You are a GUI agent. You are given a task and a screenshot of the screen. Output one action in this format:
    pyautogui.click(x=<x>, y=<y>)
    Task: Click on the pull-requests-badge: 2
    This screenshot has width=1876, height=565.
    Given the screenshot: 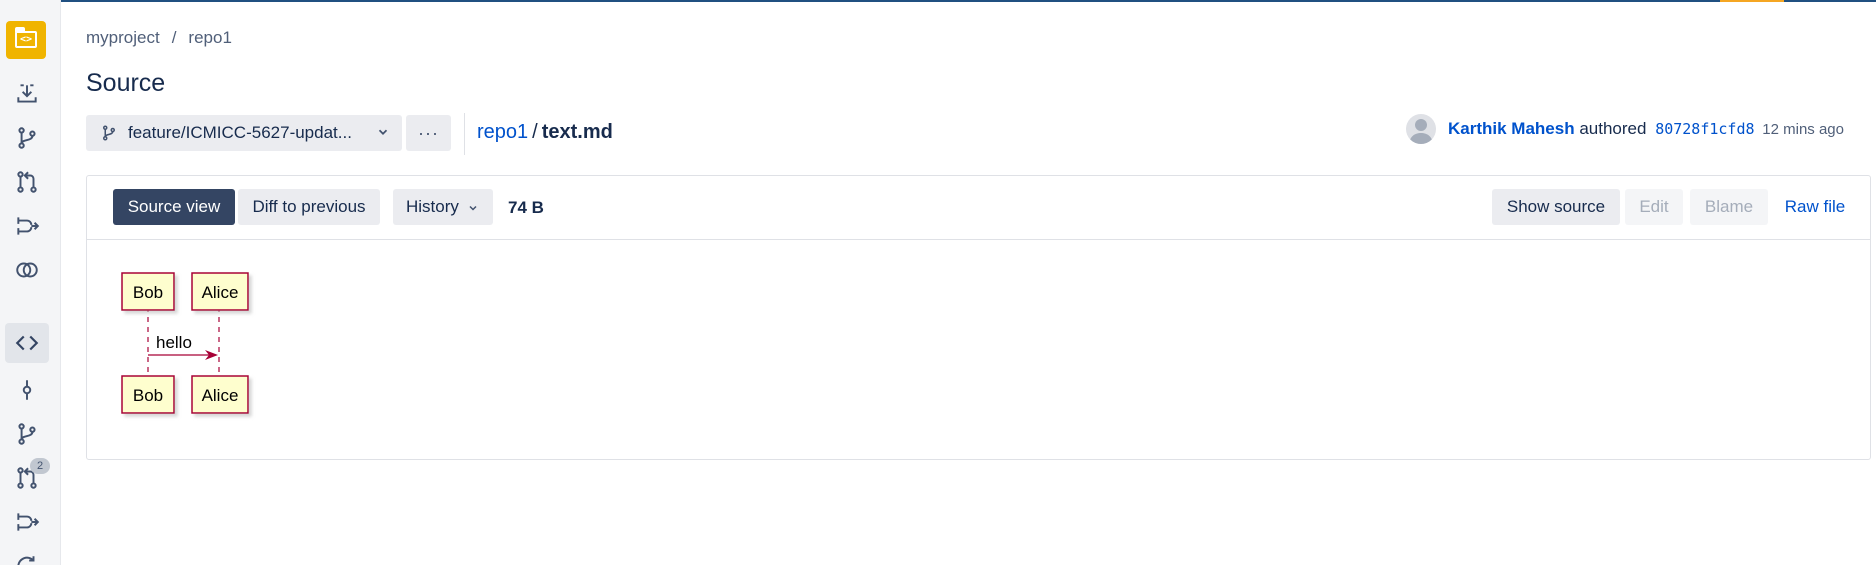 What is the action you would take?
    pyautogui.click(x=40, y=466)
    